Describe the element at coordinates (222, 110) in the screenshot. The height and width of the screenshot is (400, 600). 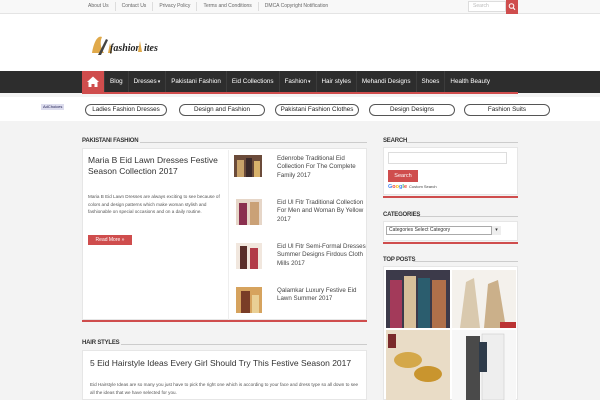
I see `pill-design-and-fashion: Design and Fashion` at that location.